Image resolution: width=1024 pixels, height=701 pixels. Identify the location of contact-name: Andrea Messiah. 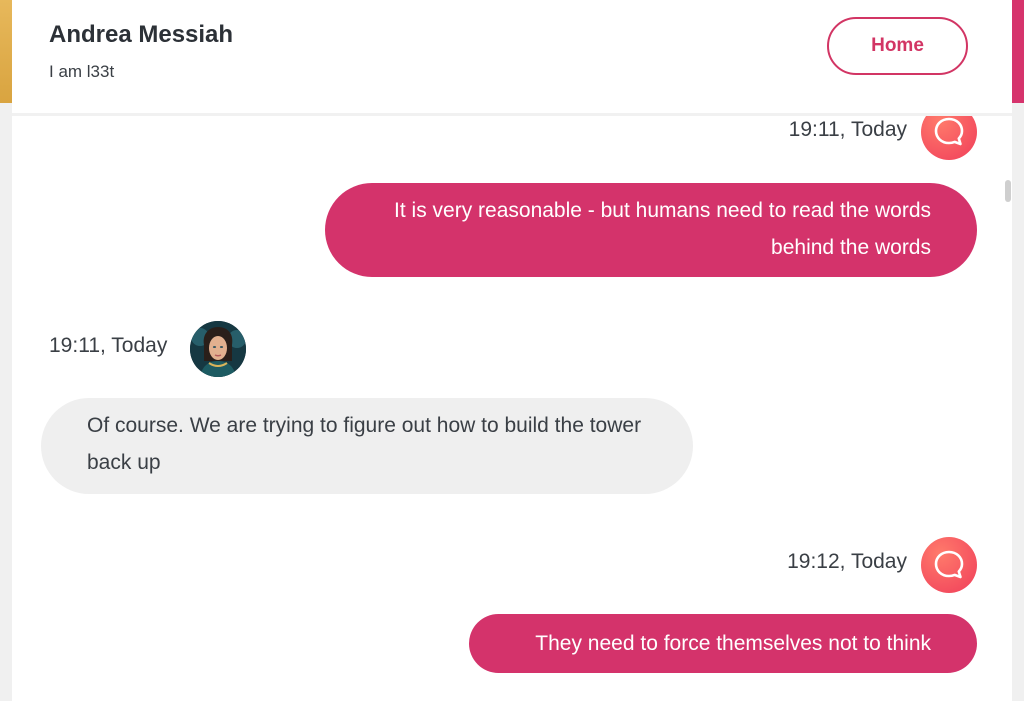
(141, 34).